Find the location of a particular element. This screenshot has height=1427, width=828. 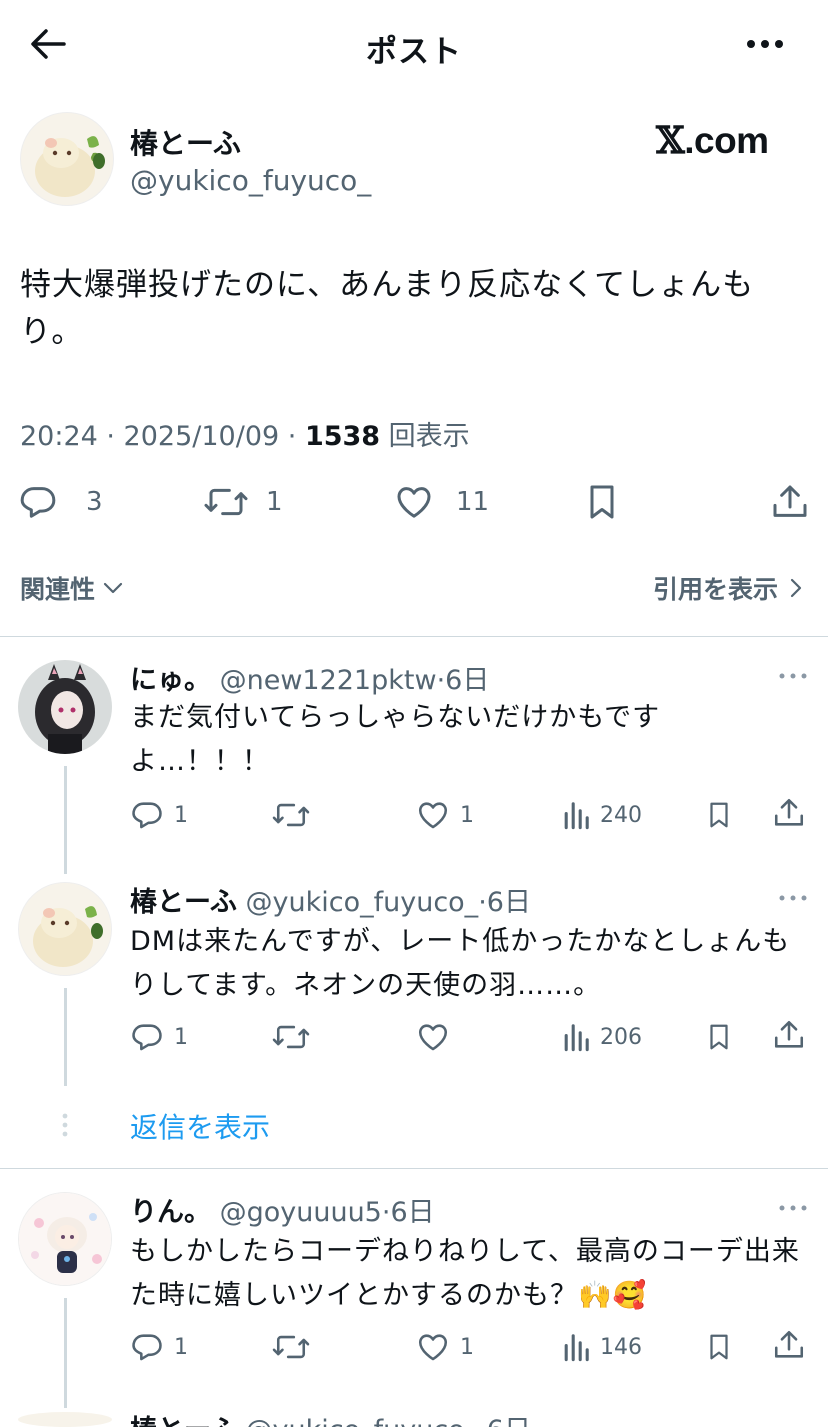

reply-like-button is located at coordinates (433, 1037).